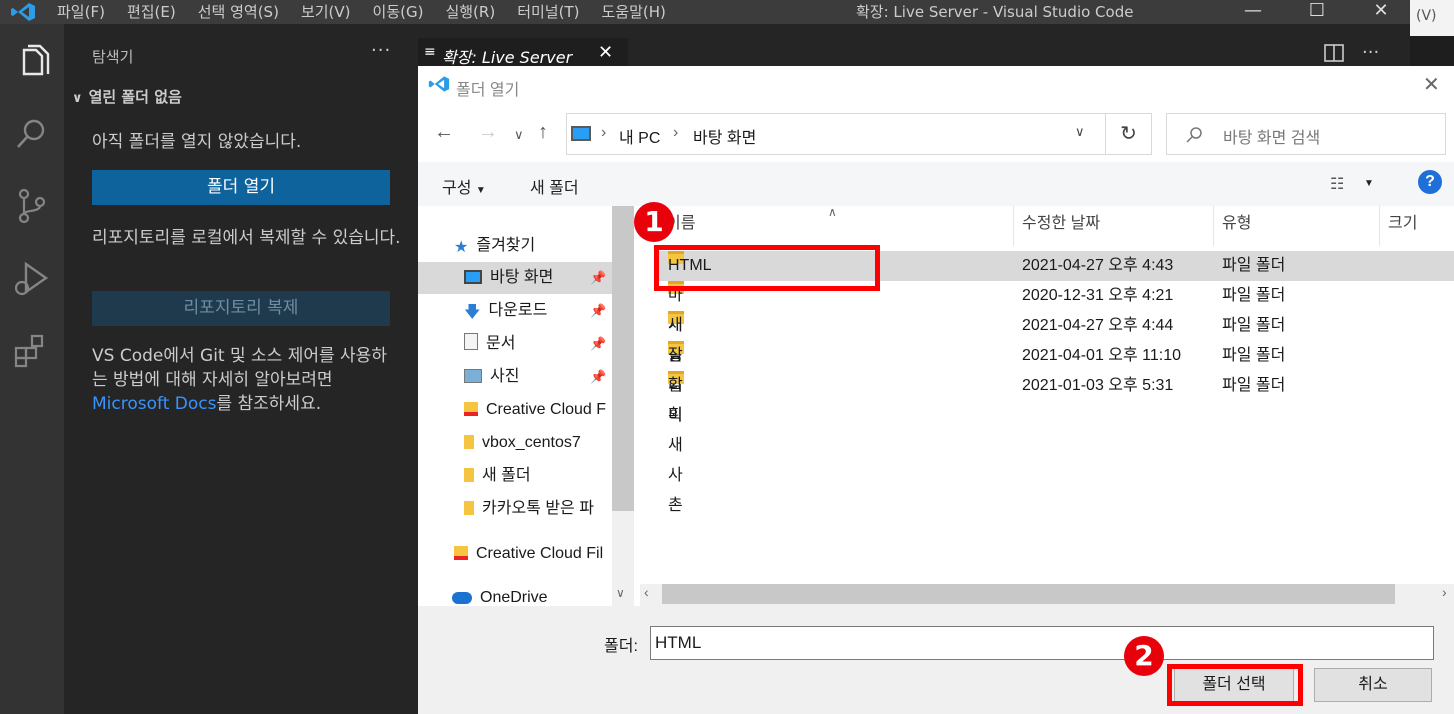 This screenshot has height=714, width=1454. What do you see at coordinates (767, 268) in the screenshot?
I see `highlight-html-folder` at bounding box center [767, 268].